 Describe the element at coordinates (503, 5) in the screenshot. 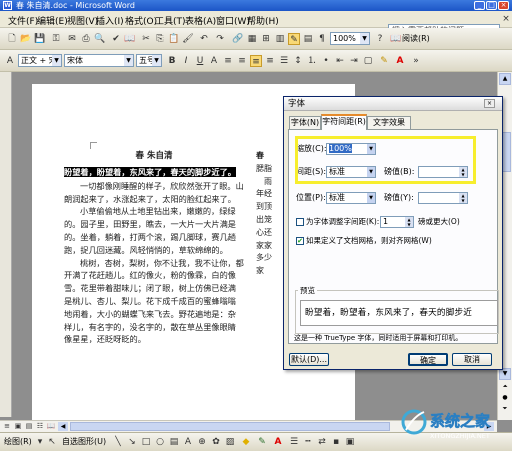

I see `close-icon: ×` at that location.